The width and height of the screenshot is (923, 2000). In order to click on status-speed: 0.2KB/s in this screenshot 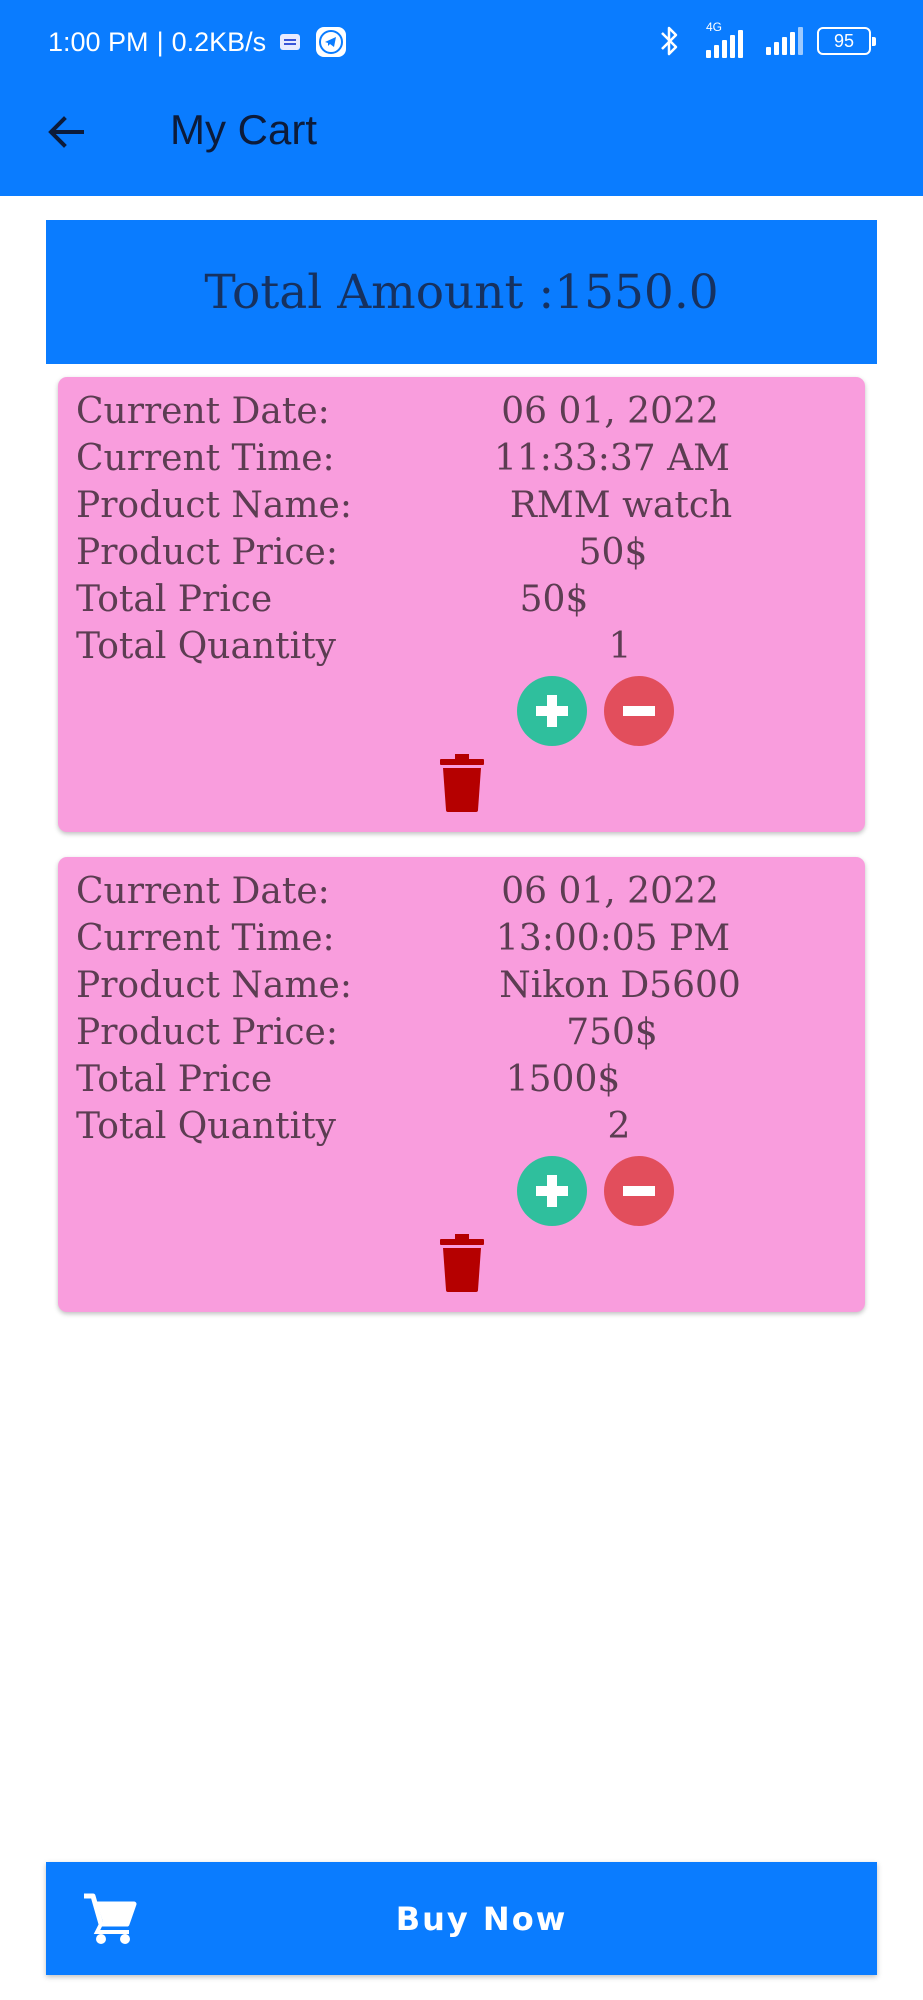, I will do `click(219, 41)`.